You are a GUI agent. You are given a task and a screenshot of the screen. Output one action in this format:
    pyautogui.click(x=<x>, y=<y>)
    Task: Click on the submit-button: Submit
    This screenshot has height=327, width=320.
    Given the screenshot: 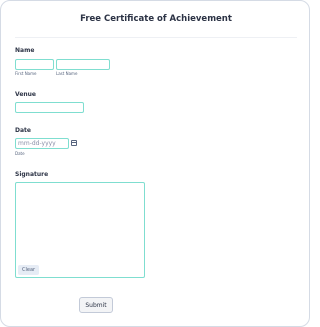 What is the action you would take?
    pyautogui.click(x=96, y=305)
    